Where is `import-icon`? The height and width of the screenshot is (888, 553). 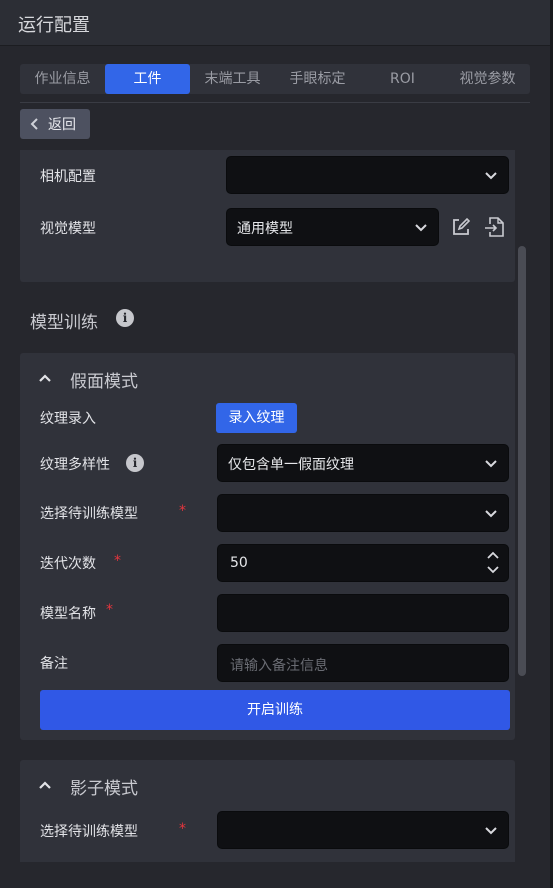
import-icon is located at coordinates (495, 227).